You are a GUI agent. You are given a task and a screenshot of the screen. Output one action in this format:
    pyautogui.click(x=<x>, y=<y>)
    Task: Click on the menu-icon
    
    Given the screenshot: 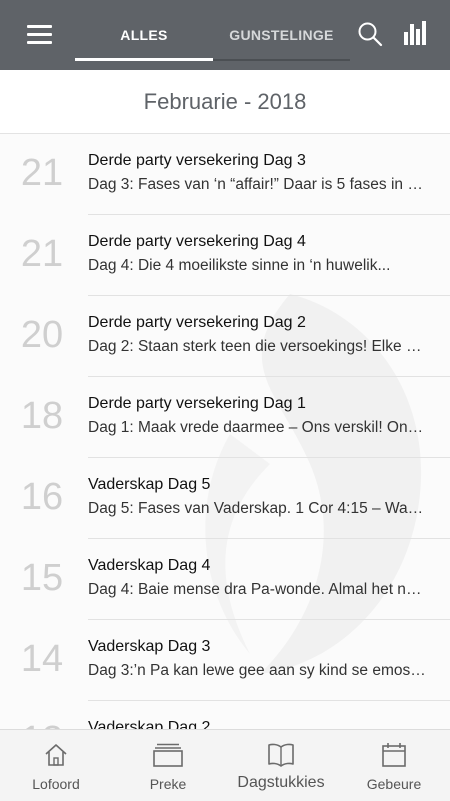 What is the action you would take?
    pyautogui.click(x=40, y=34)
    